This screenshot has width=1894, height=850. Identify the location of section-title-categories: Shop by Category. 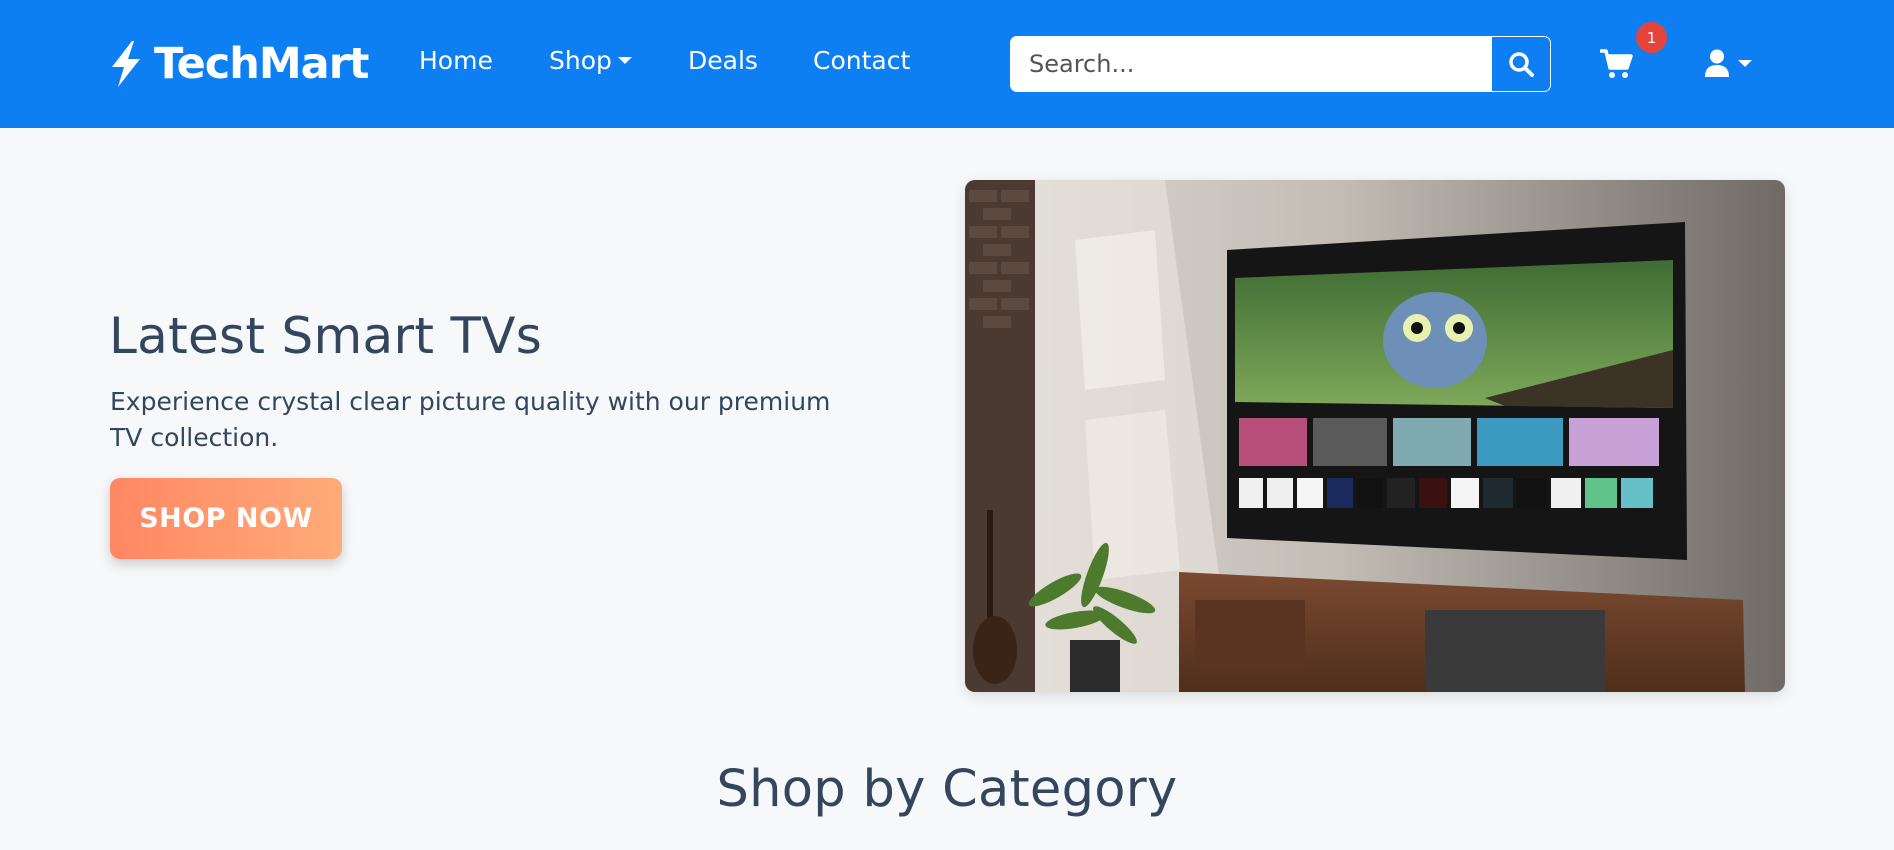
(947, 789).